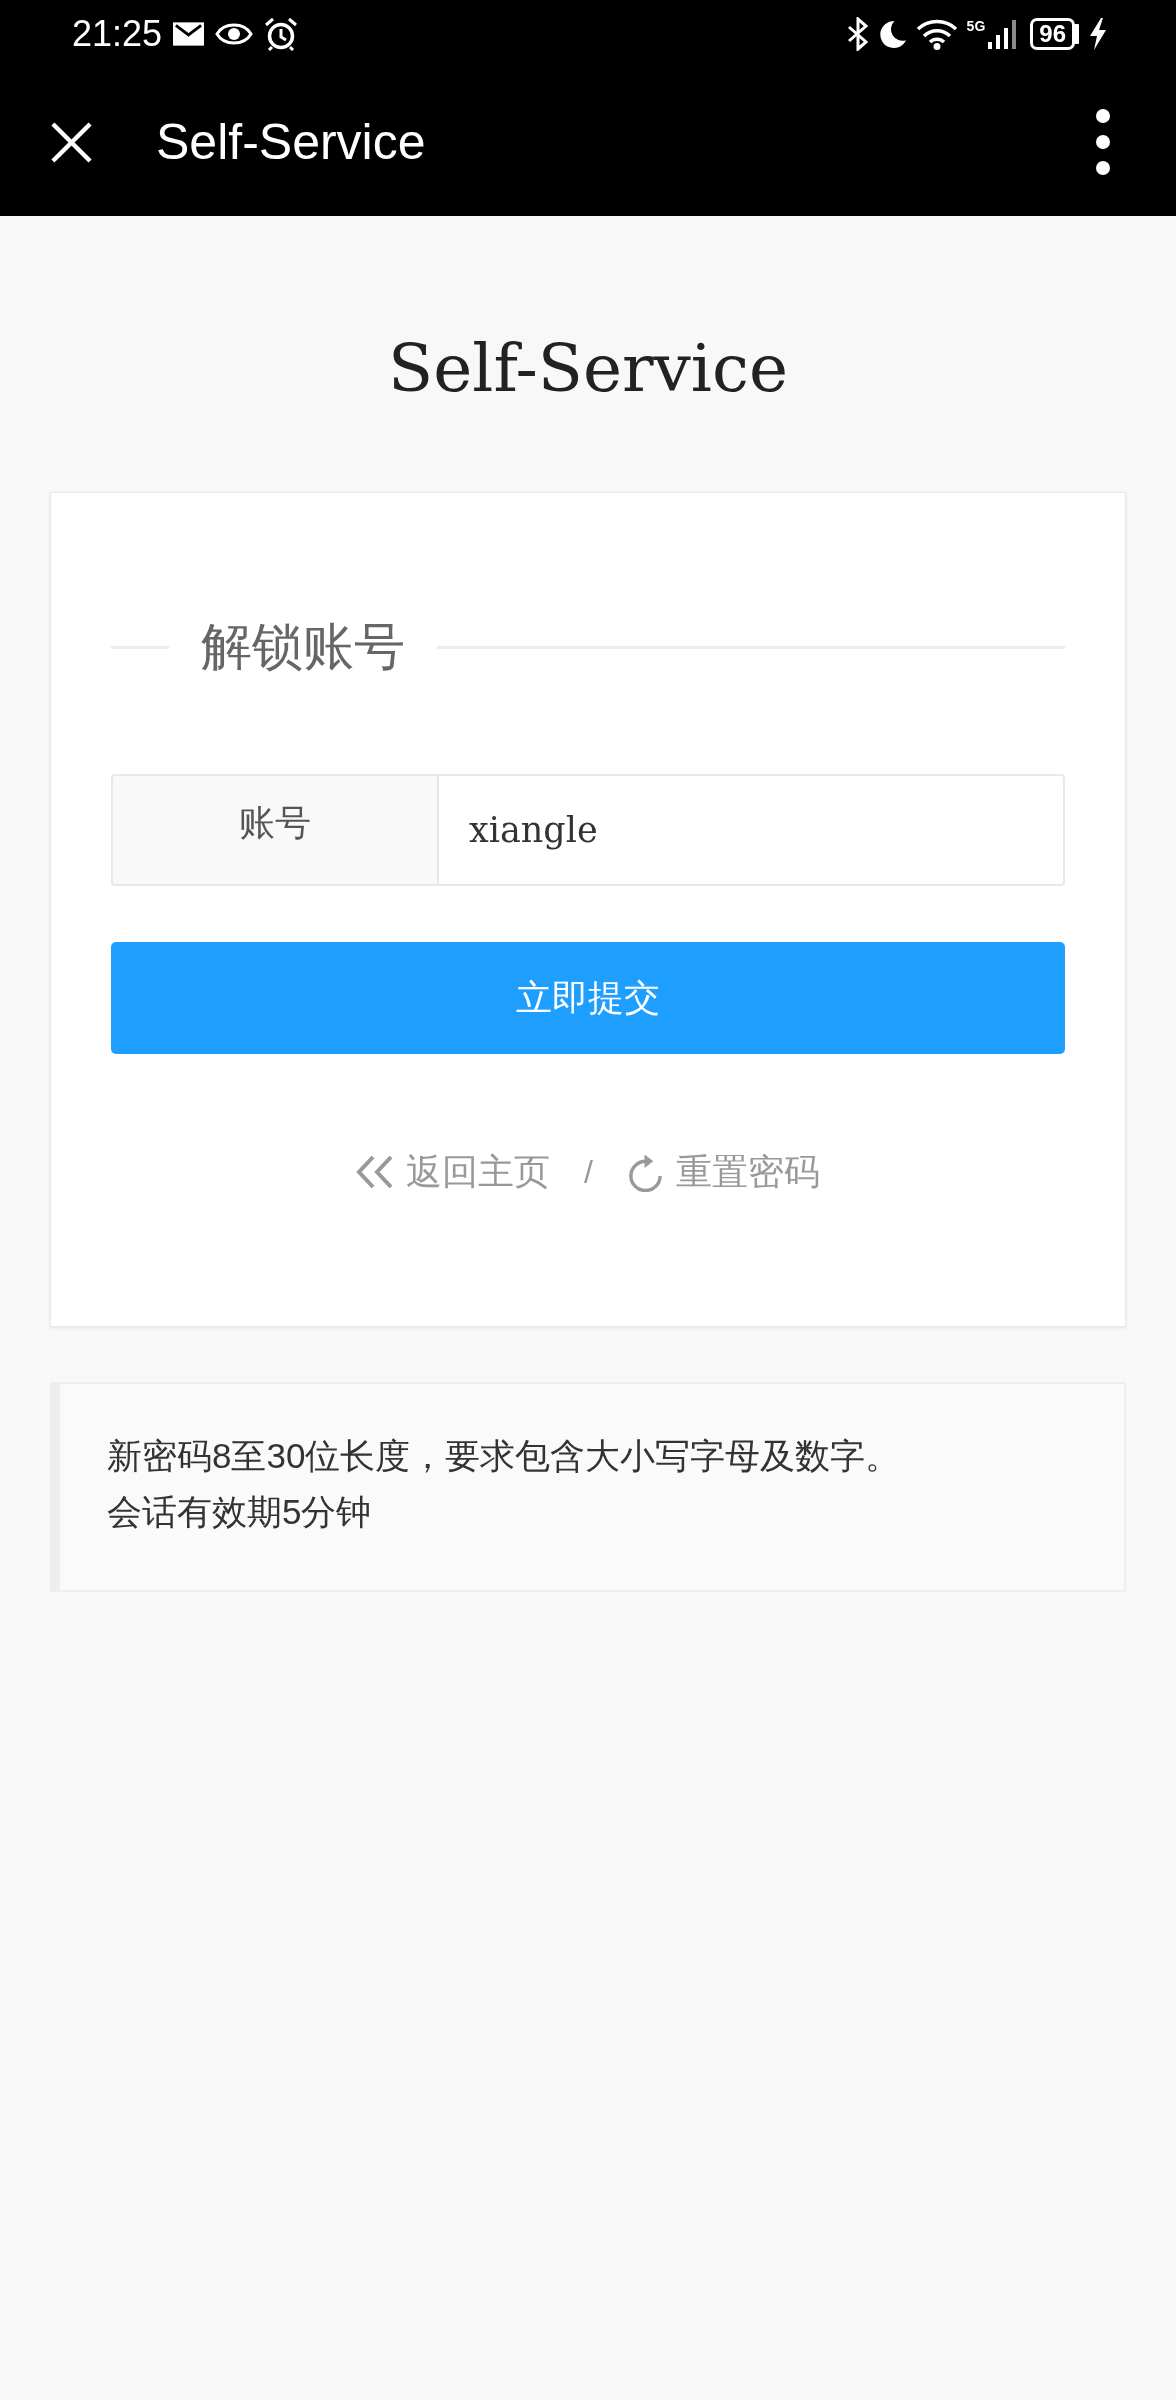 This screenshot has width=1176, height=2400. I want to click on notice-text: 会话有效期5分钟, so click(240, 1512).